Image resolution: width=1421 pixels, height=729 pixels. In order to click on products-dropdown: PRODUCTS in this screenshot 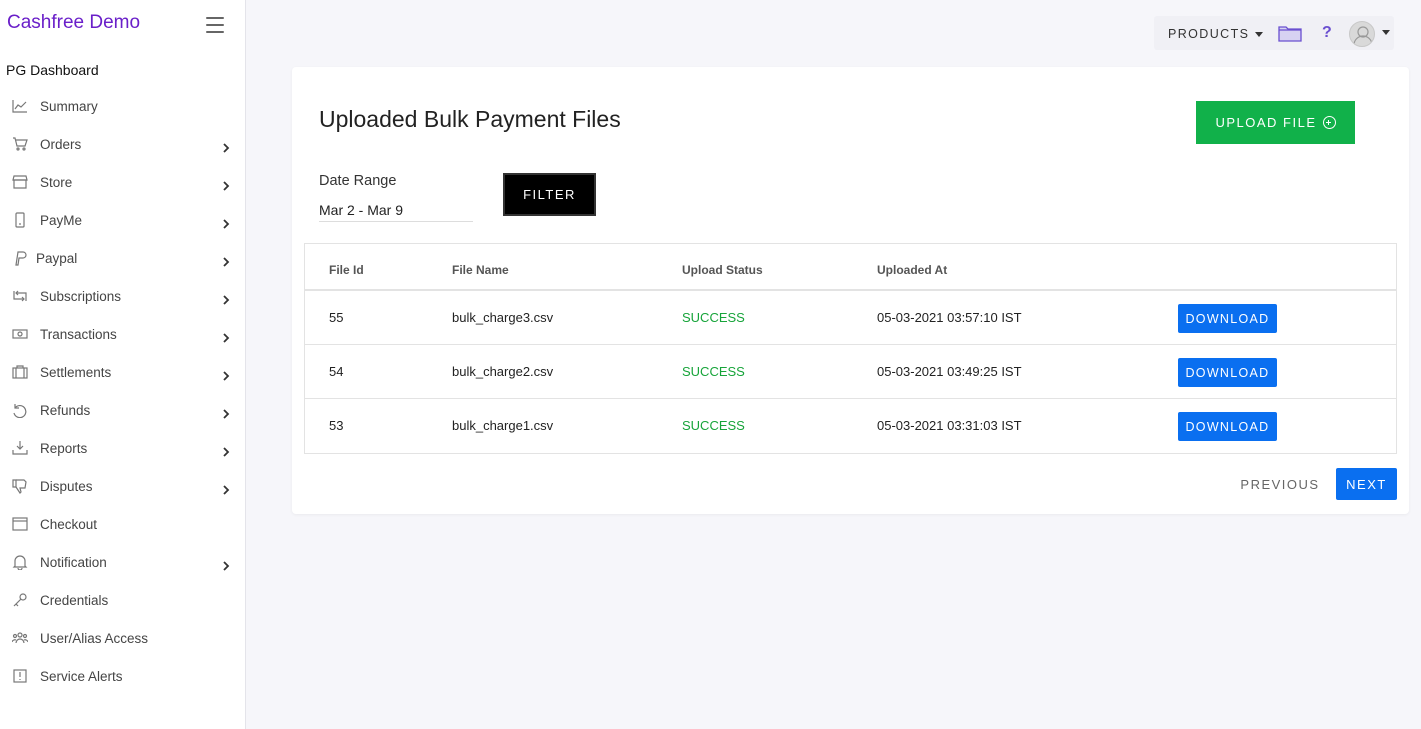, I will do `click(1216, 34)`.